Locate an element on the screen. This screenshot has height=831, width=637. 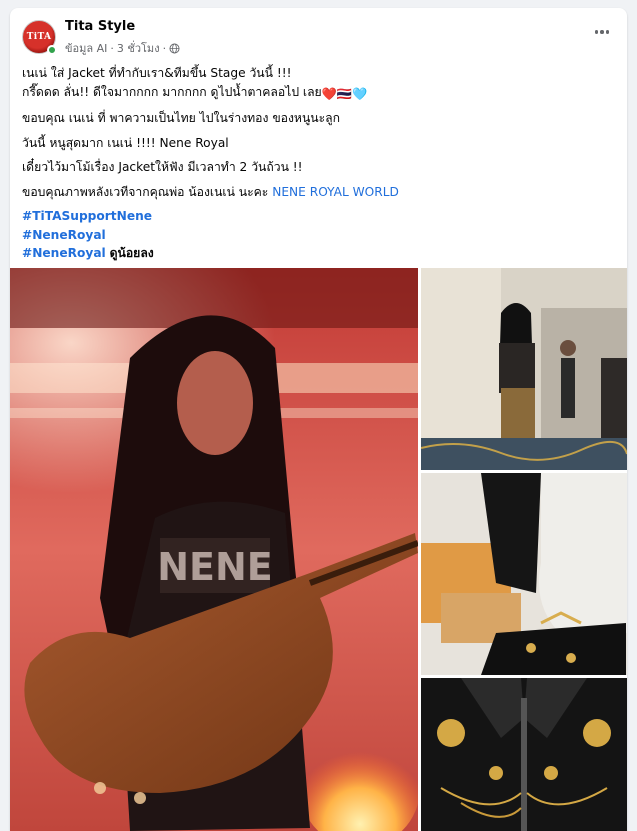
ai-info-label: ข้อมูล AI is located at coordinates (86, 48).